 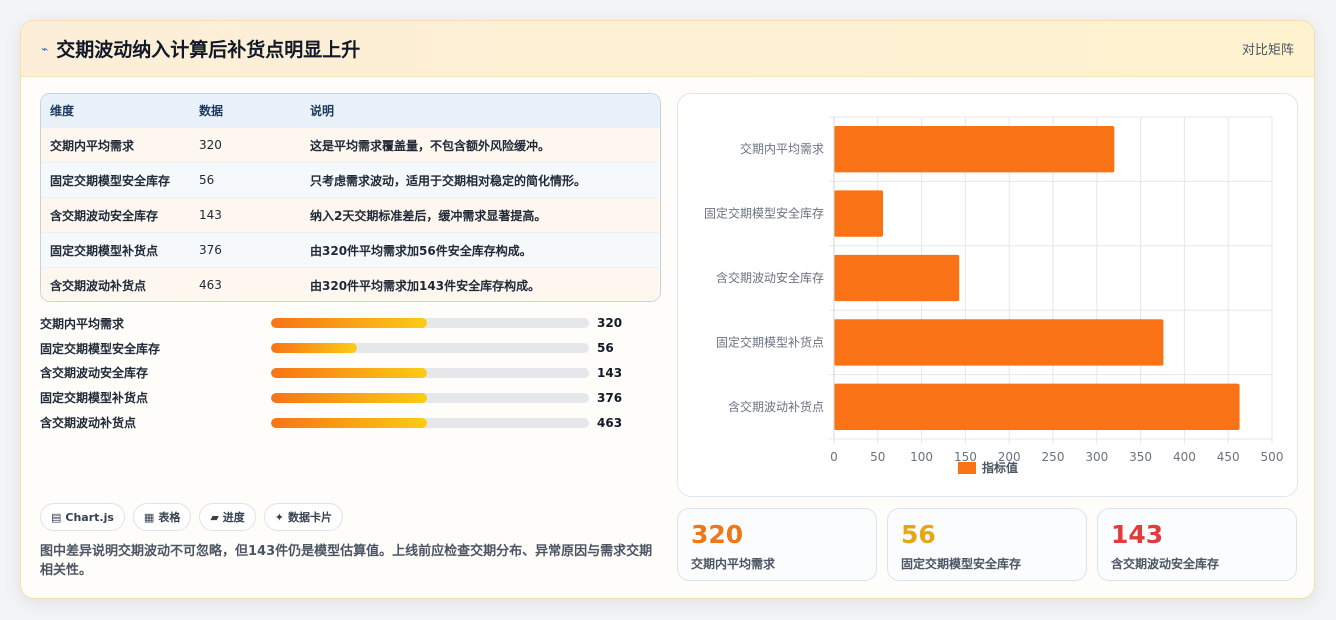 What do you see at coordinates (208, 50) in the screenshot?
I see `page-title: 交期波动纳入计算后补货点明显上升` at bounding box center [208, 50].